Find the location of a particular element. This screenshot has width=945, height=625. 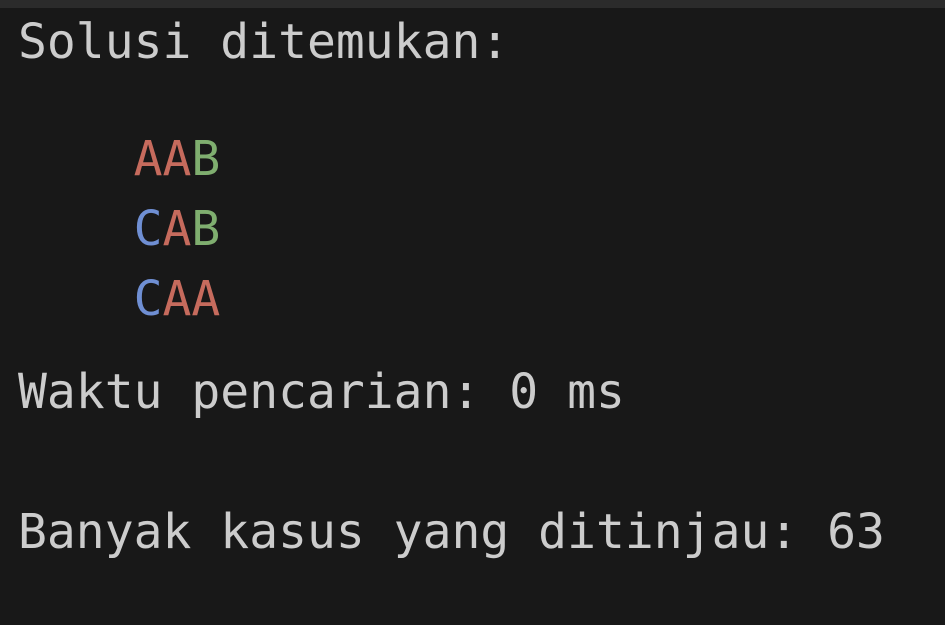

cases-reviewed-line: Banyak kasus yang ditinjau: 63 is located at coordinates (451, 532).